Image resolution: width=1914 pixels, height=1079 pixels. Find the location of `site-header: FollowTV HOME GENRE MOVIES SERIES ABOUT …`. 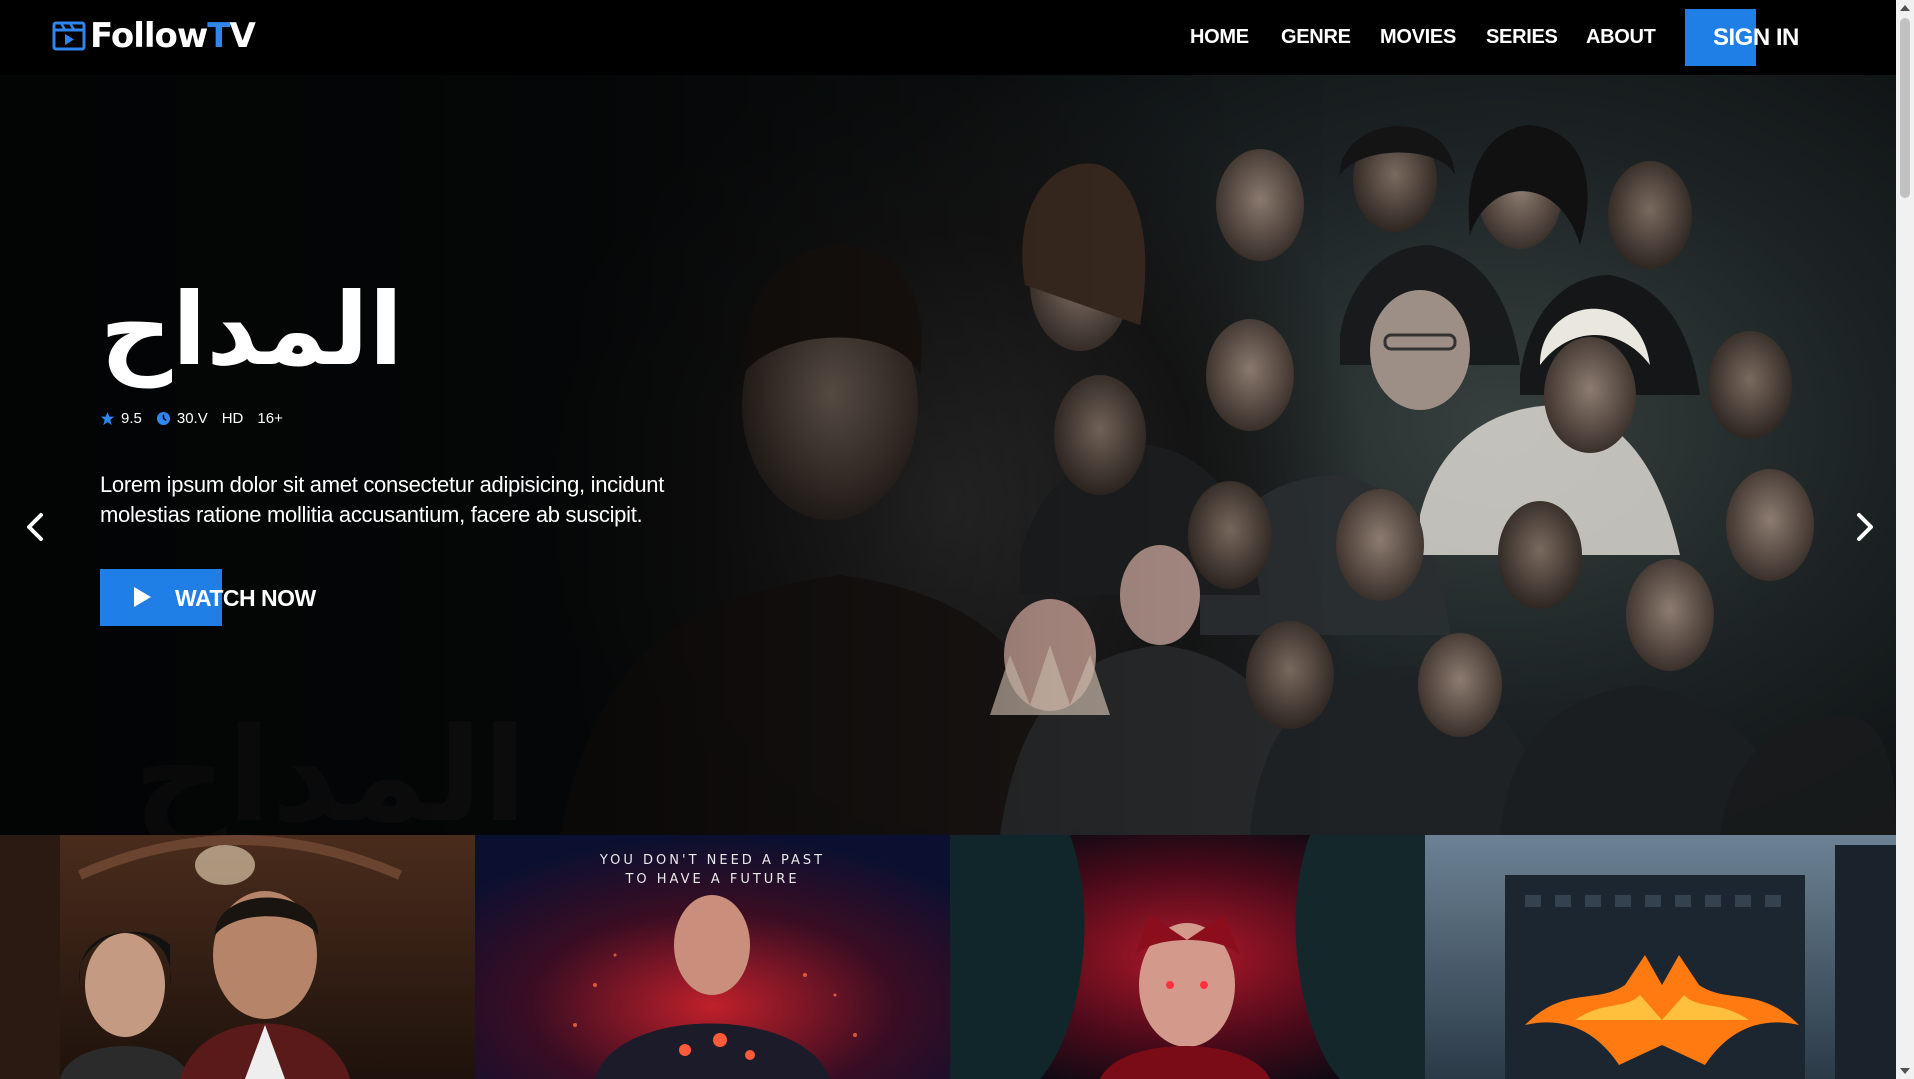

site-header: FollowTV HOME GENRE MOVIES SERIES ABOUT … is located at coordinates (948, 37).